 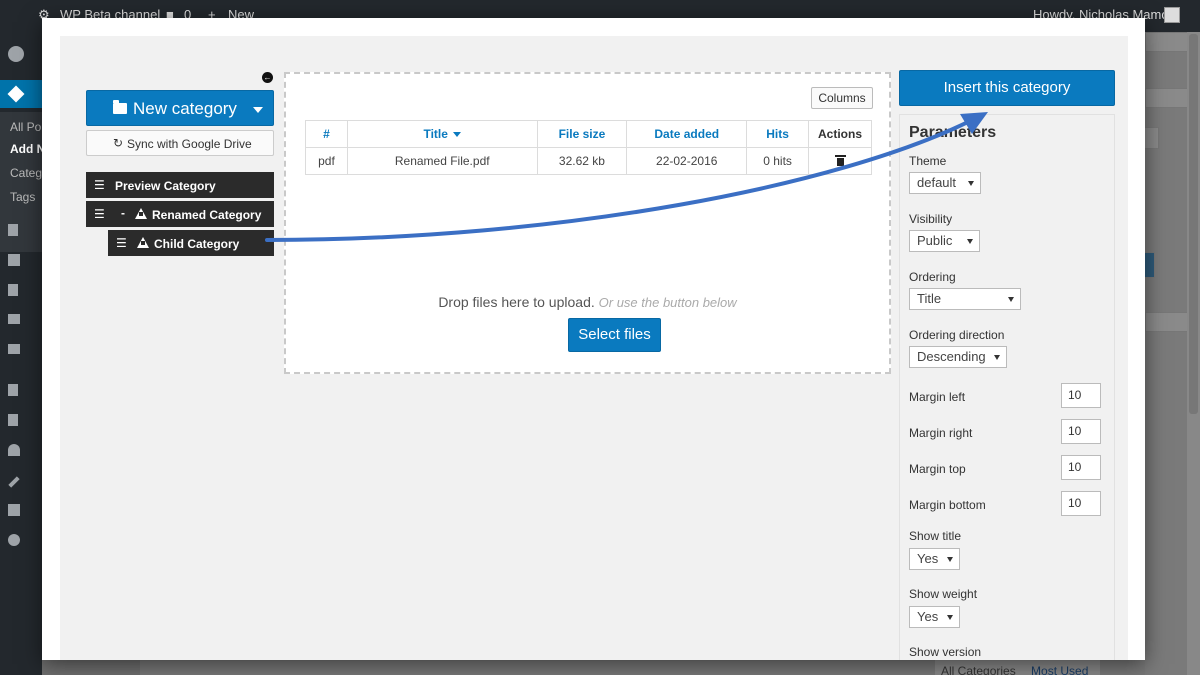 What do you see at coordinates (21, 232) in the screenshot?
I see `menu-item-library` at bounding box center [21, 232].